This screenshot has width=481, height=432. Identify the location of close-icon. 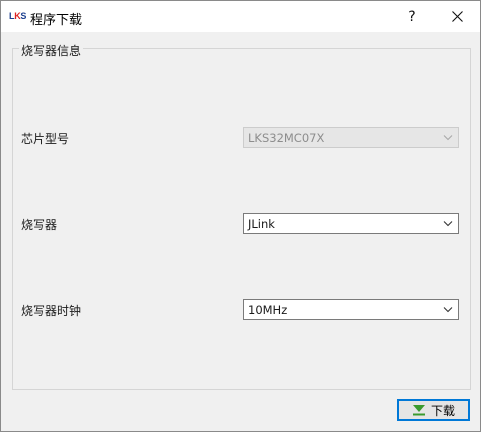
(457, 16).